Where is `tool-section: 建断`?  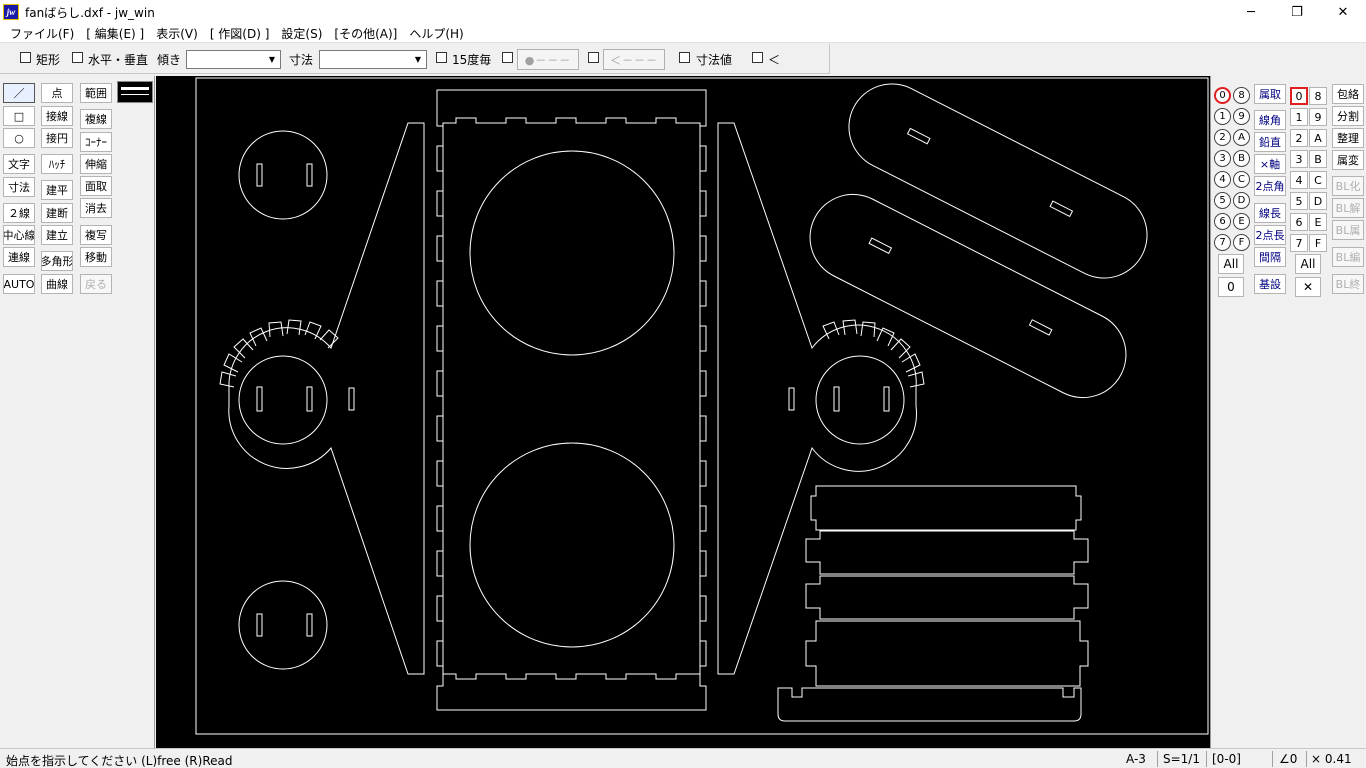 tool-section: 建断 is located at coordinates (57, 213).